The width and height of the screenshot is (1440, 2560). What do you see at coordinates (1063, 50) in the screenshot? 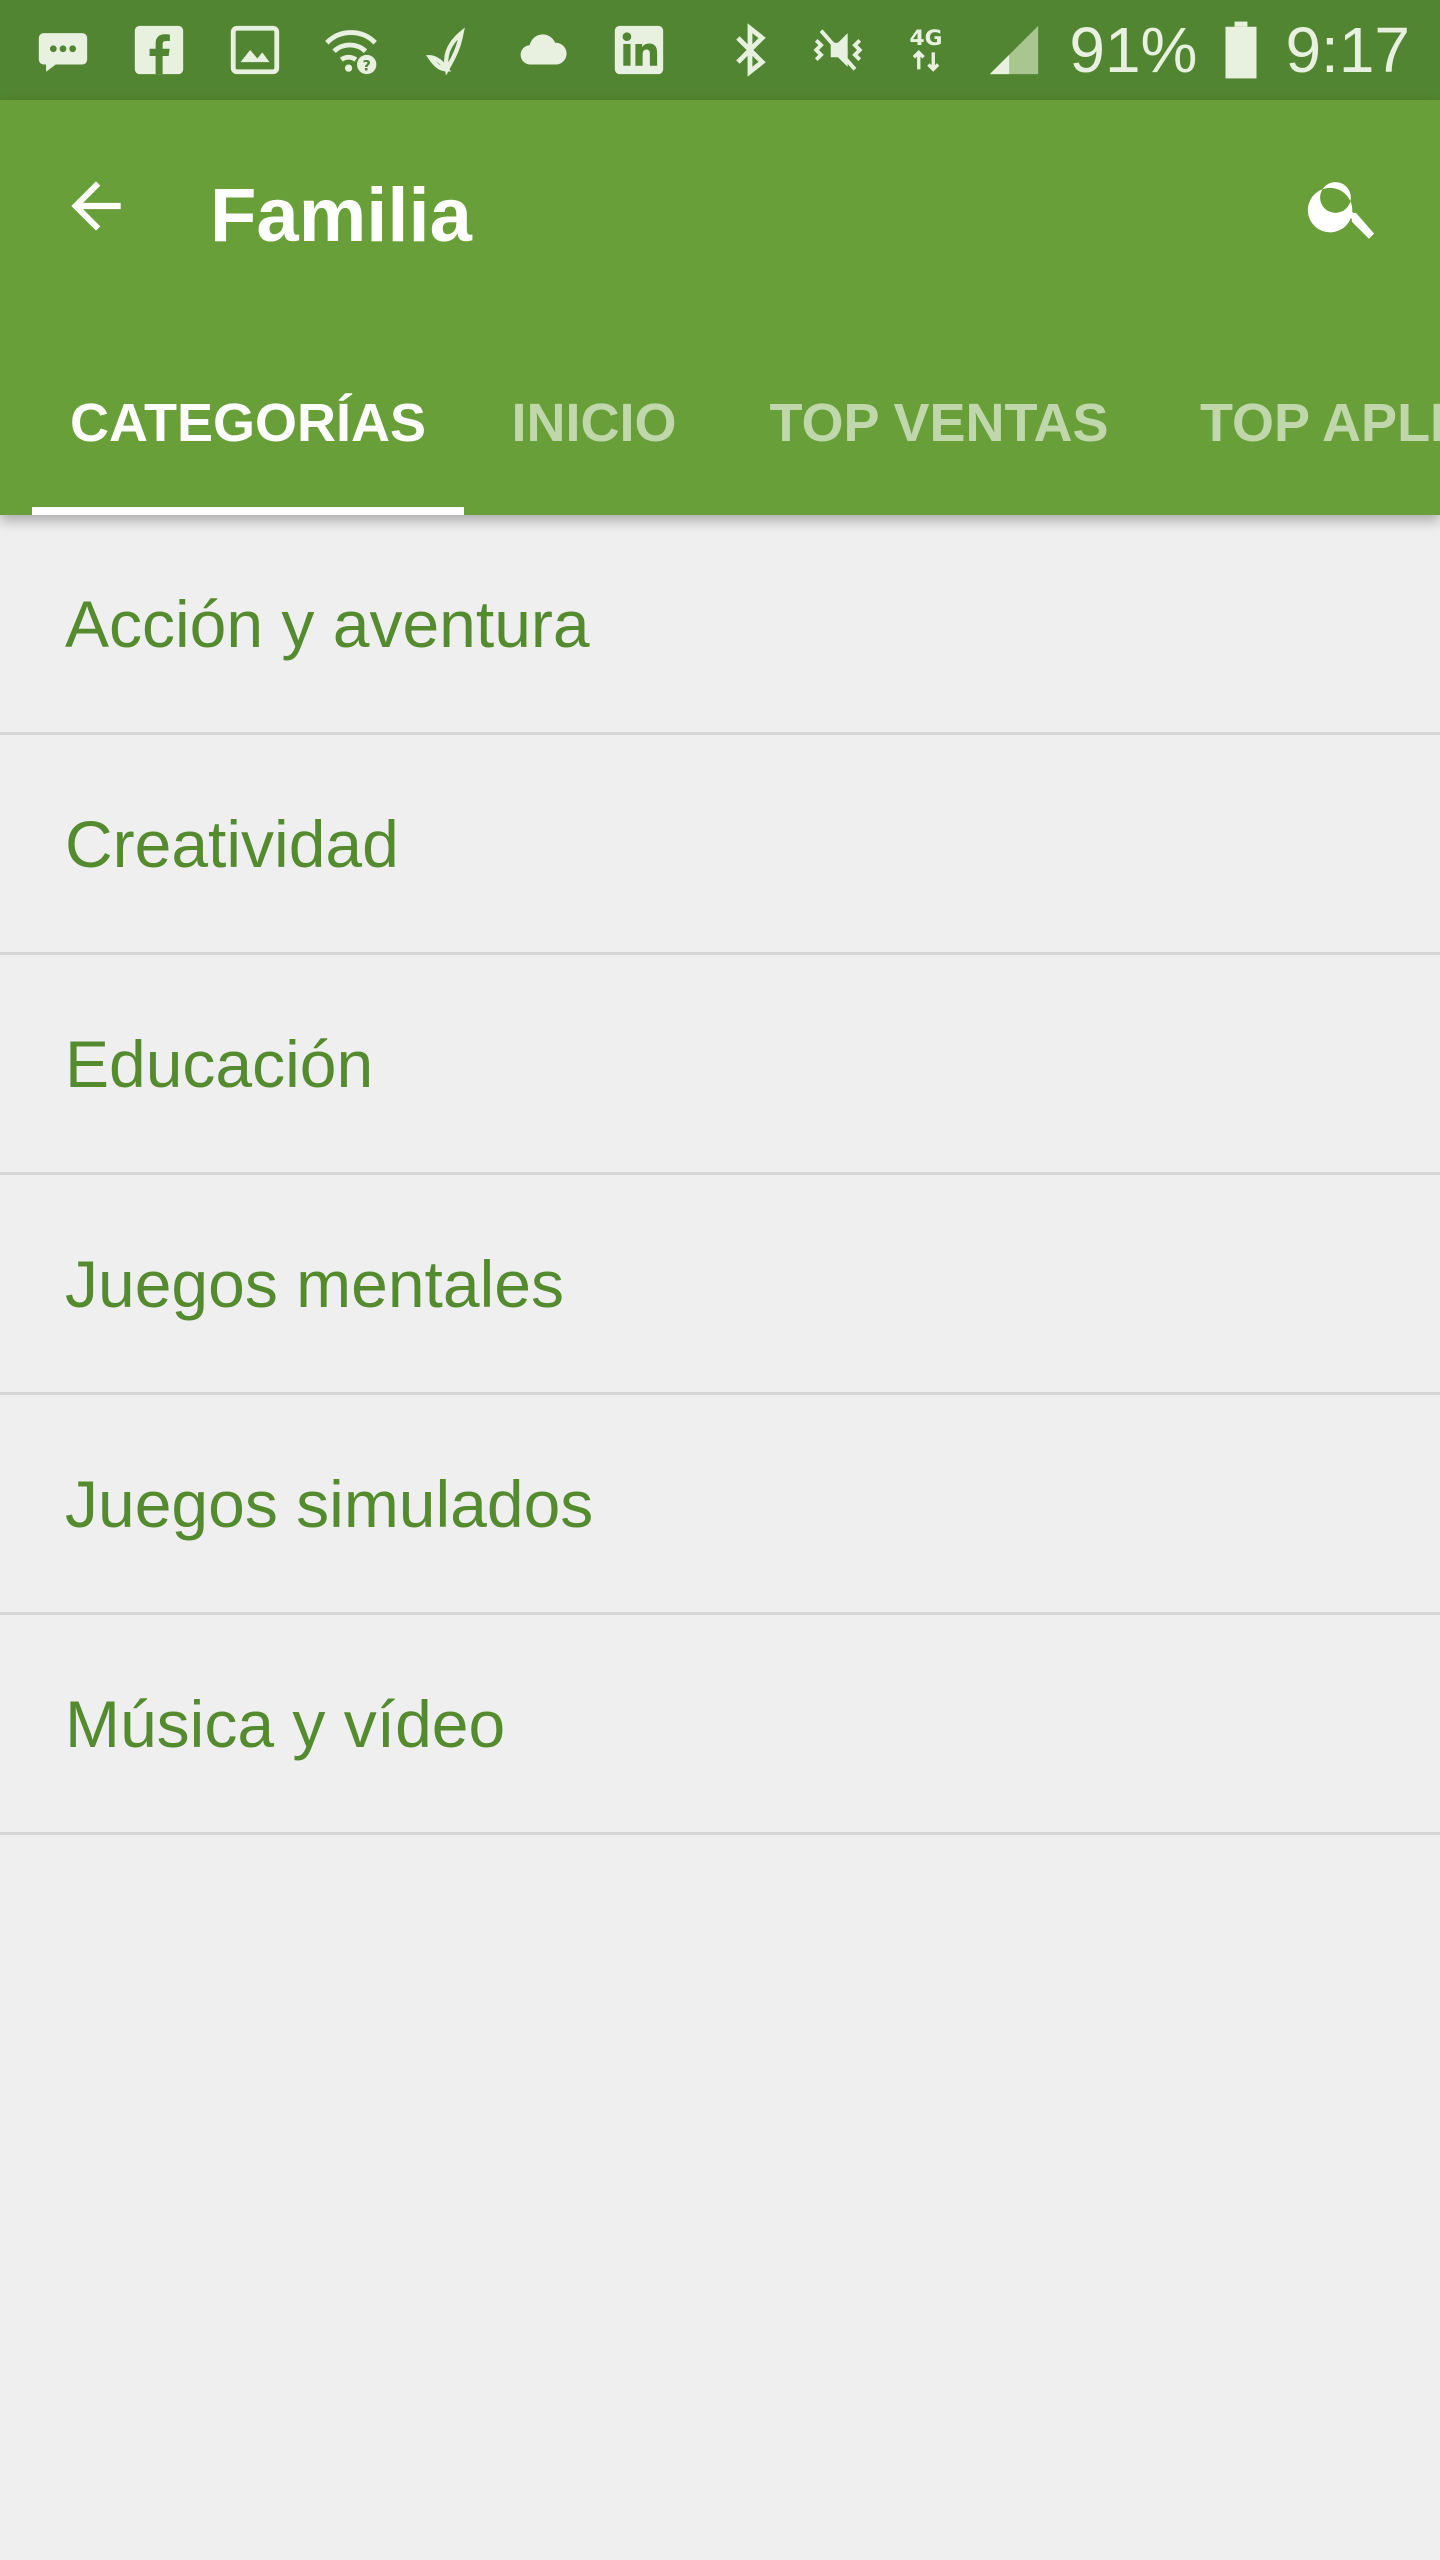
I see `system-icons: 4G 91% 9:17` at bounding box center [1063, 50].